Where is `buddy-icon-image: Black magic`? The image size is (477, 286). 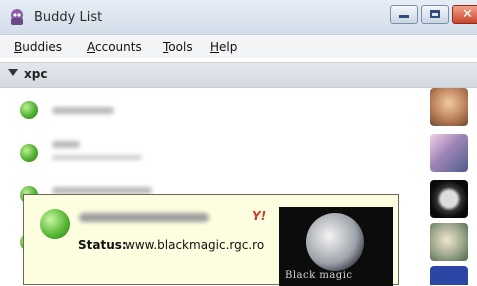 buddy-icon-image: Black magic is located at coordinates (336, 246).